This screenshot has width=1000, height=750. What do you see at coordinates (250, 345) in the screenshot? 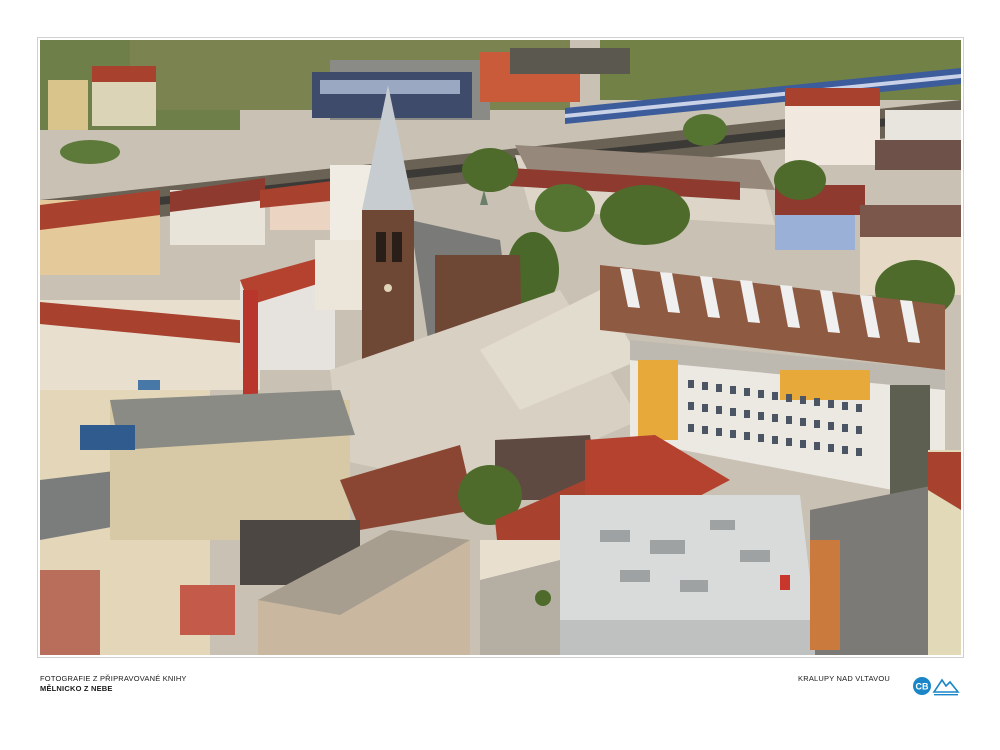
I see `chimney` at bounding box center [250, 345].